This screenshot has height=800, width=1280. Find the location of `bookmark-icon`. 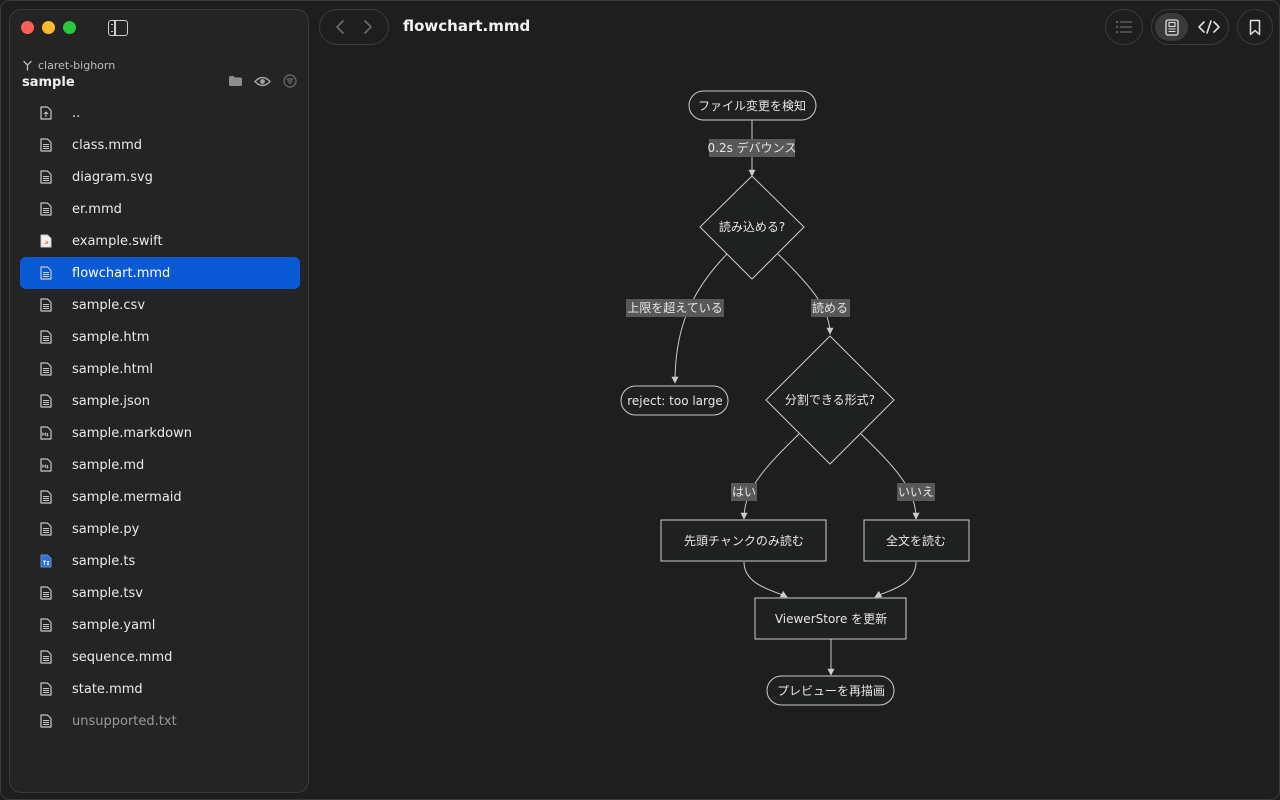

bookmark-icon is located at coordinates (1255, 27).